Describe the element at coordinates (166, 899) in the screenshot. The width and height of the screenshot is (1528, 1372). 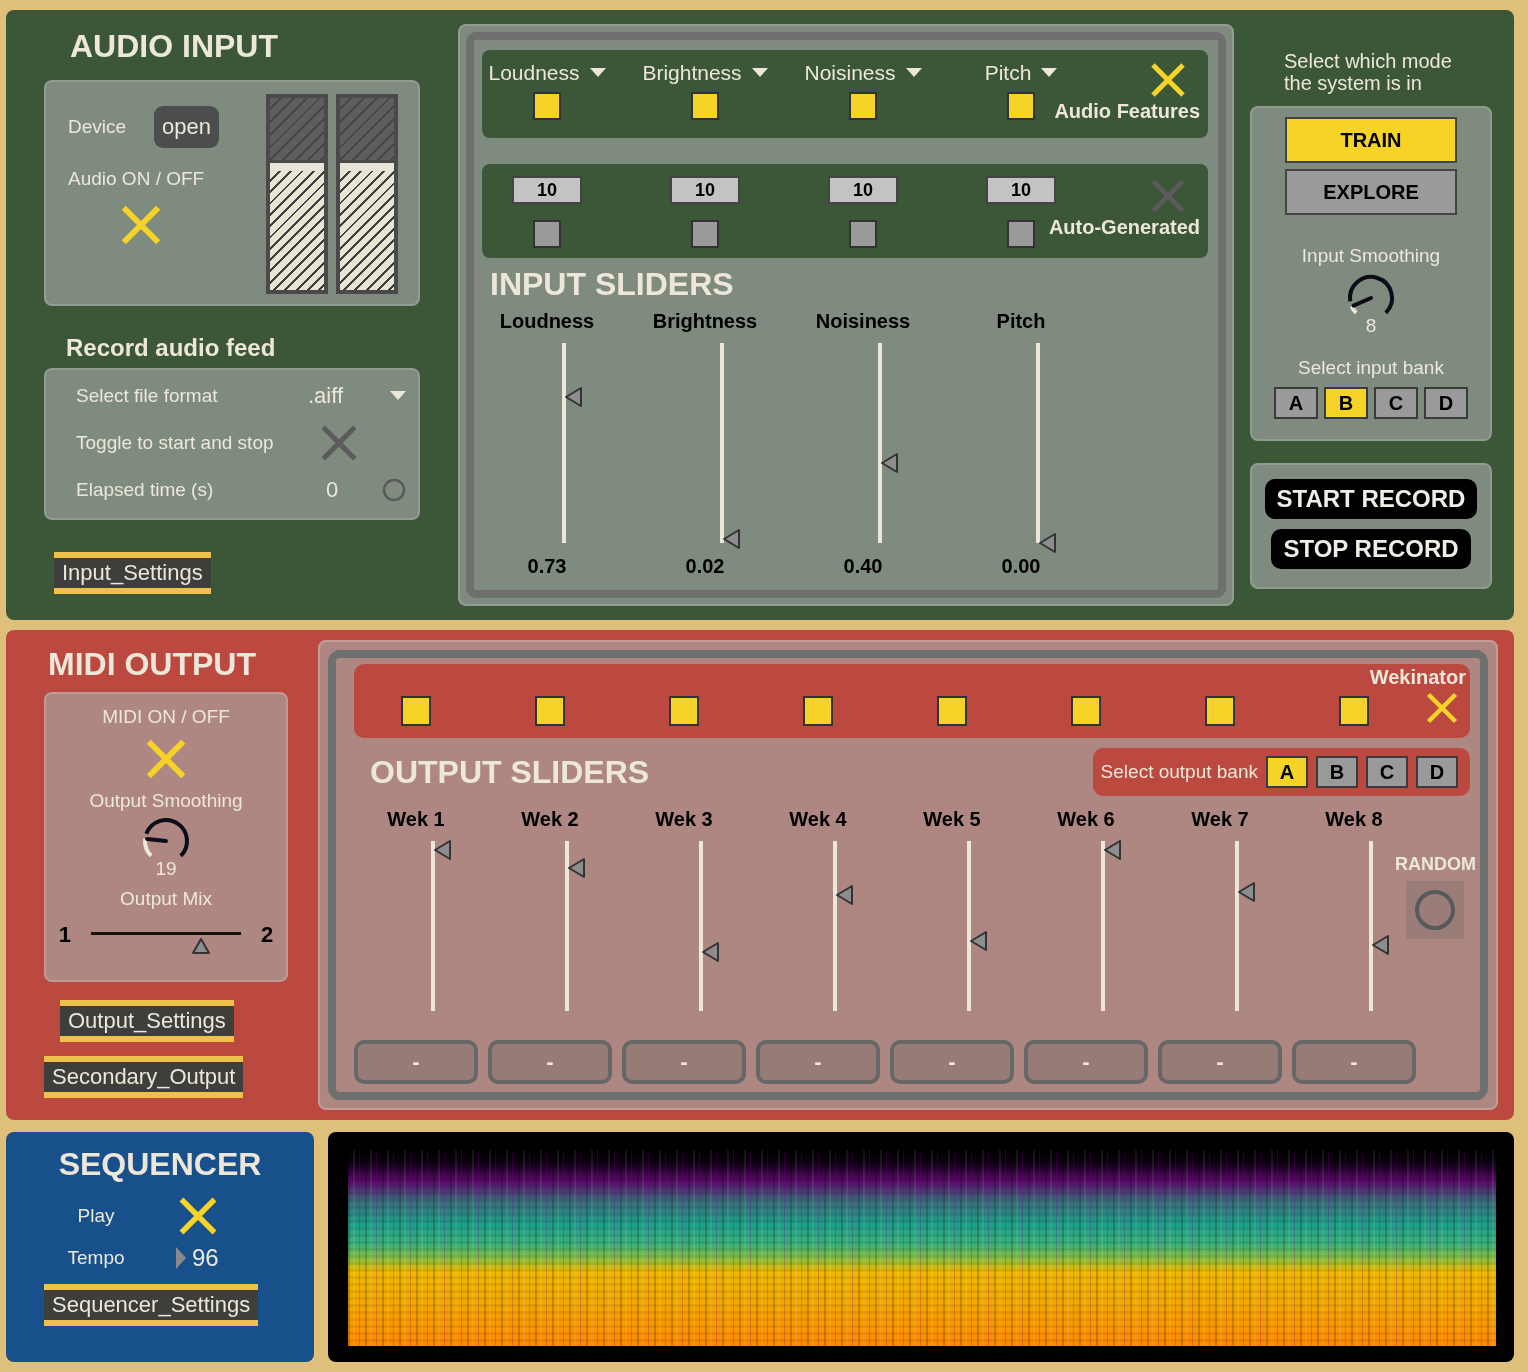
I see `mix-label: Output Mix` at that location.